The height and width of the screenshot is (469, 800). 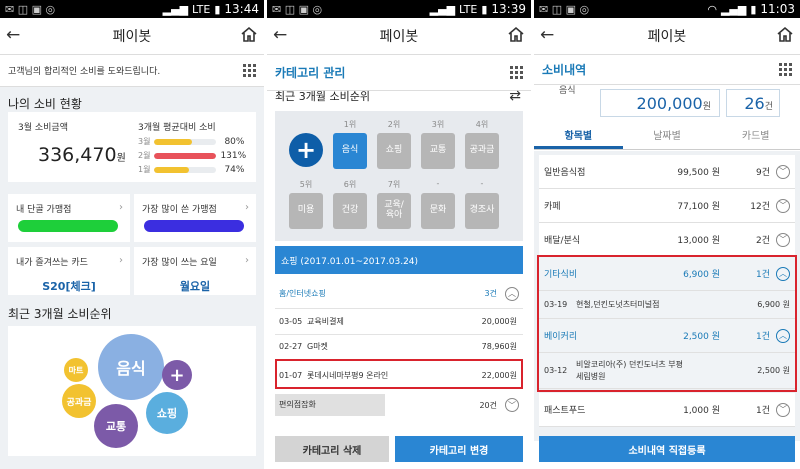 I want to click on transaction-row: 03-05 교육비결제 20,000원, so click(x=399, y=322).